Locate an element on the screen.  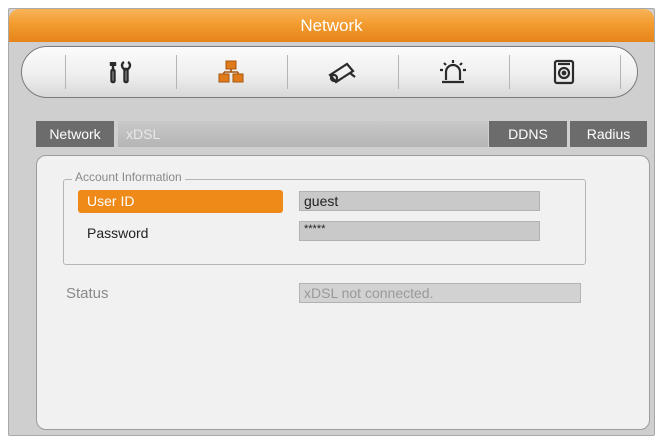
window-title: Network is located at coordinates (331, 25).